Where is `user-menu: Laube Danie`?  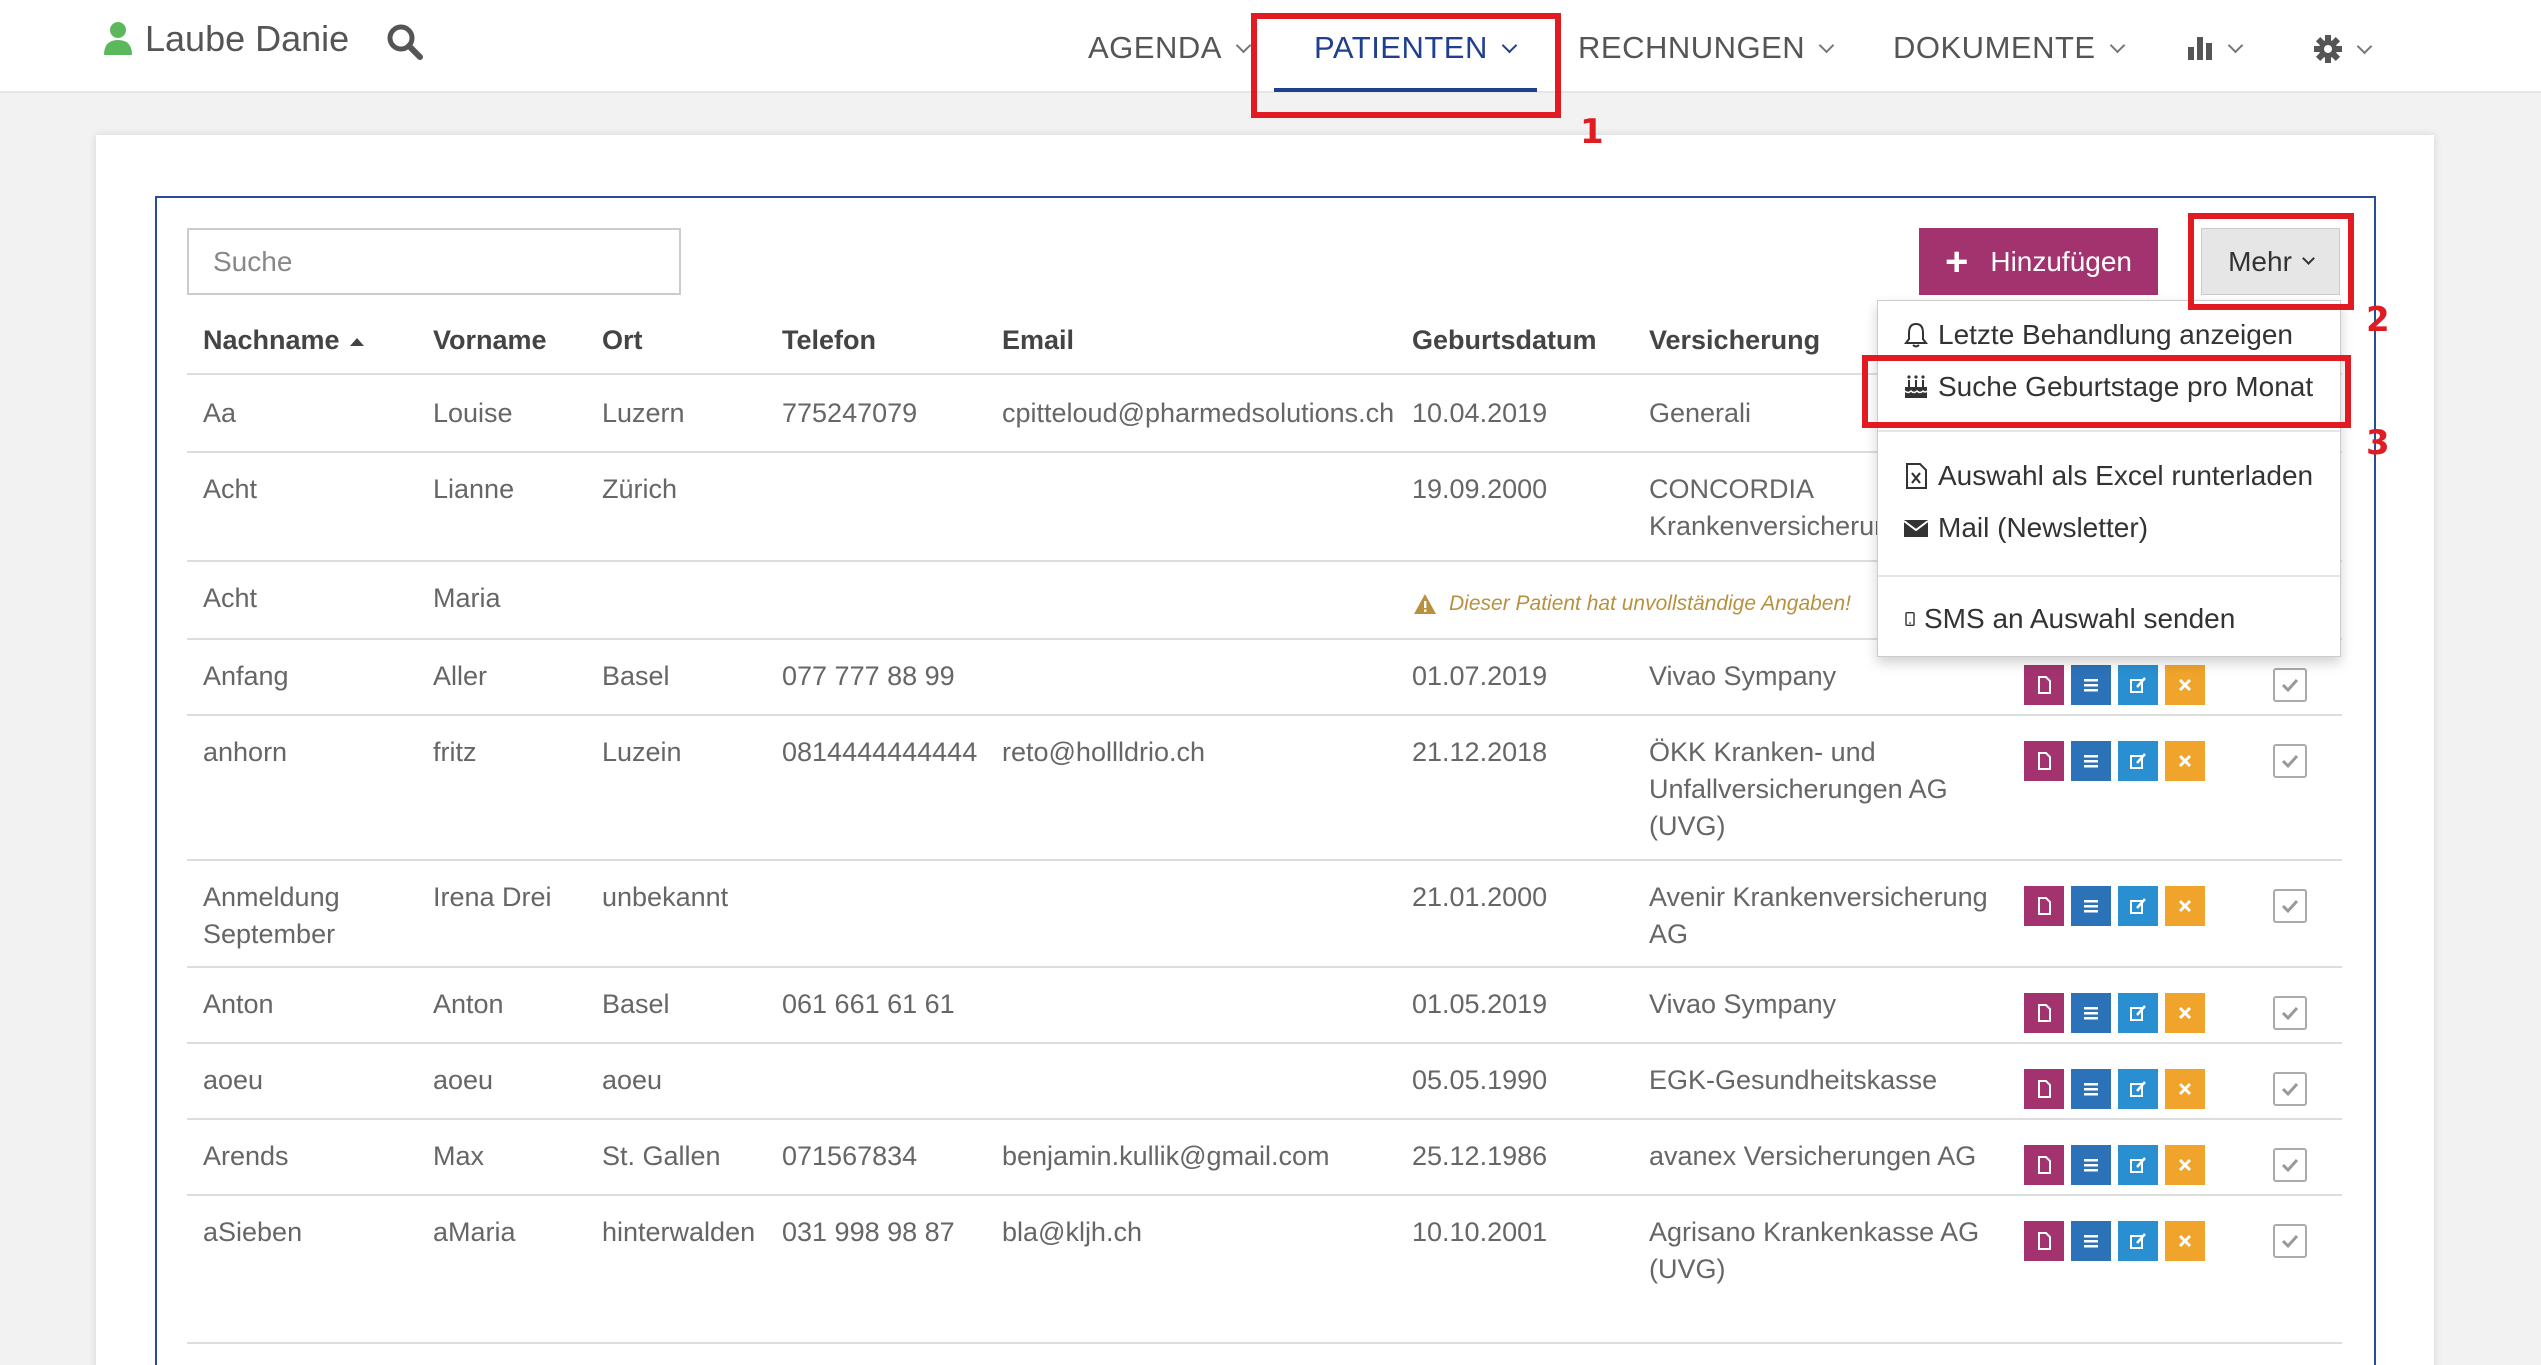 user-menu: Laube Danie is located at coordinates (226, 39).